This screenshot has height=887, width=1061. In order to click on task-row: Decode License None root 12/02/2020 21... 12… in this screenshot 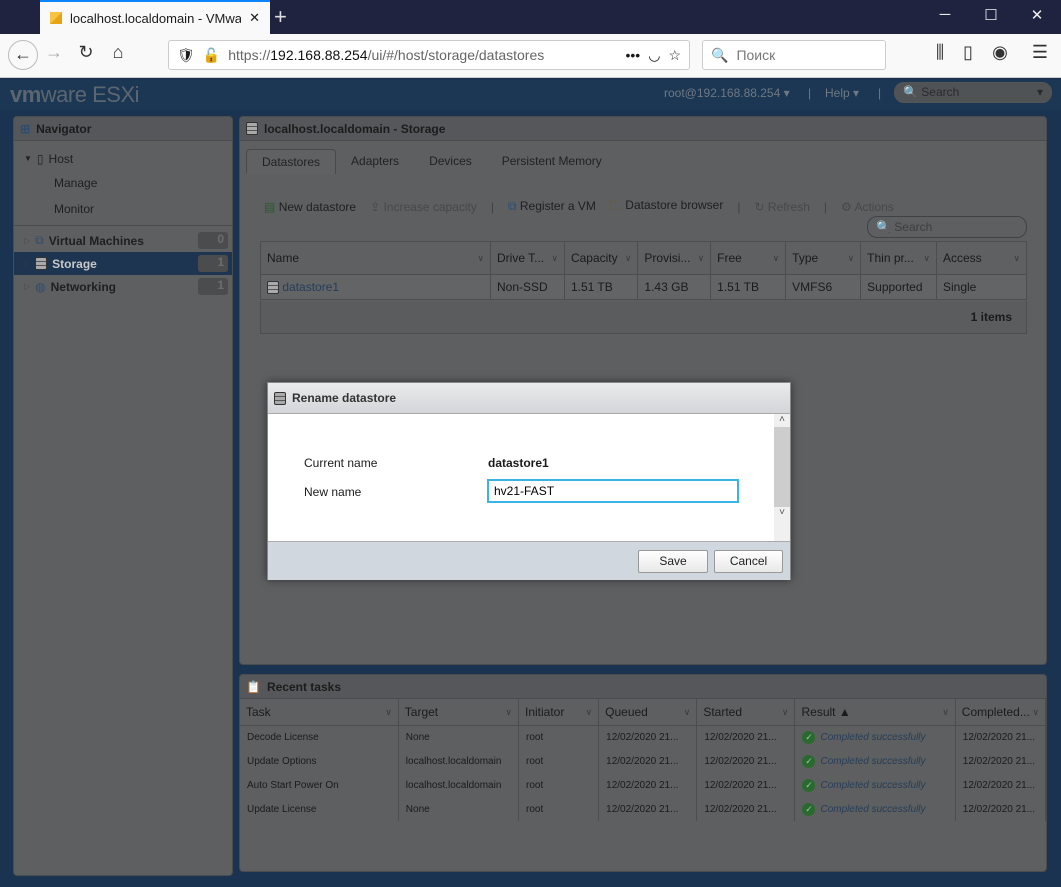, I will do `click(643, 737)`.